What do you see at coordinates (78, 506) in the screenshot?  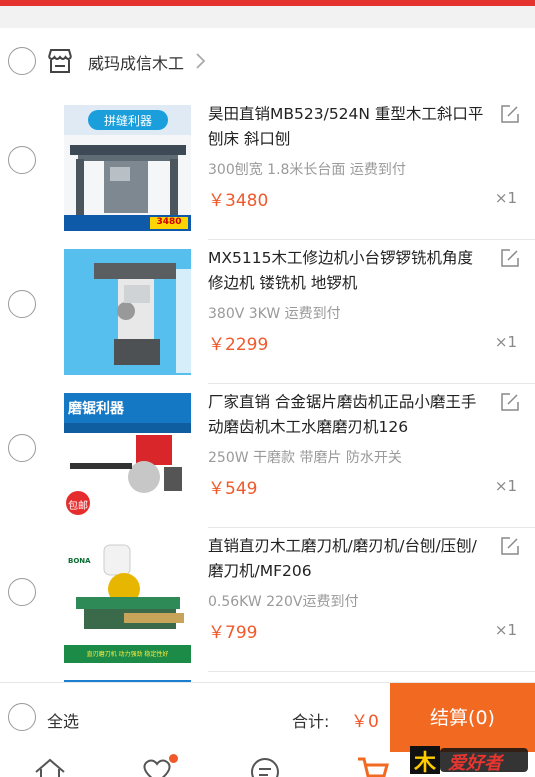 I see `thumb-badge: 包邮` at bounding box center [78, 506].